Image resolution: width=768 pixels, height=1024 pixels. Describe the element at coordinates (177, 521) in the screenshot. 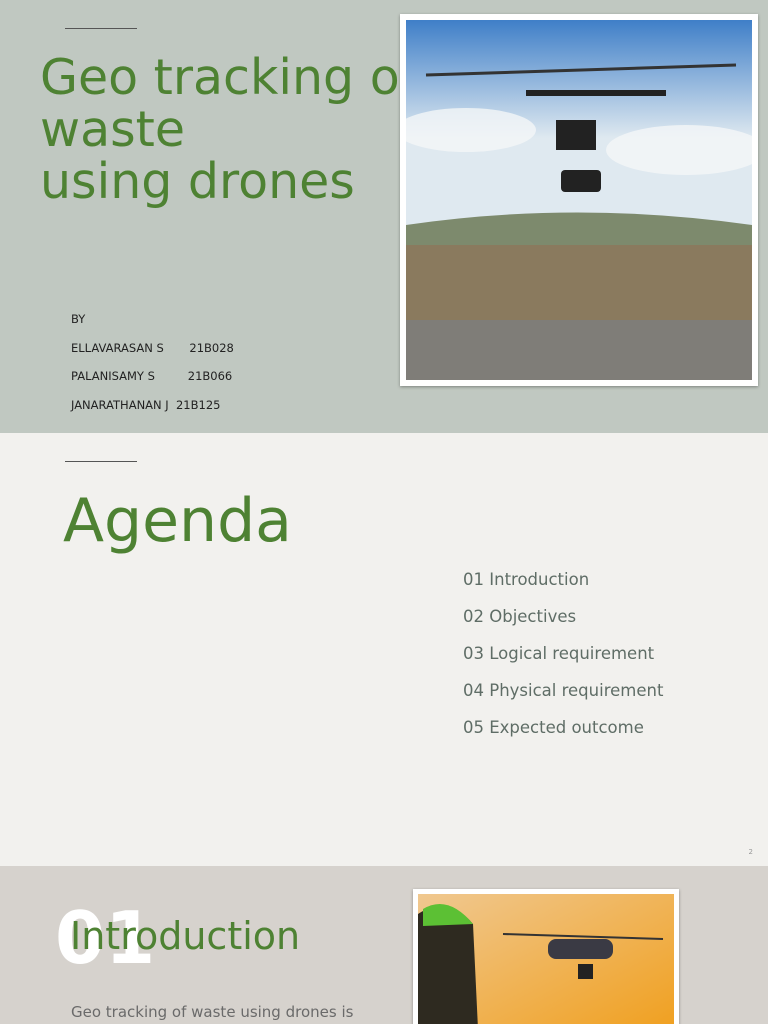

I see `agenda-title: Agenda` at that location.